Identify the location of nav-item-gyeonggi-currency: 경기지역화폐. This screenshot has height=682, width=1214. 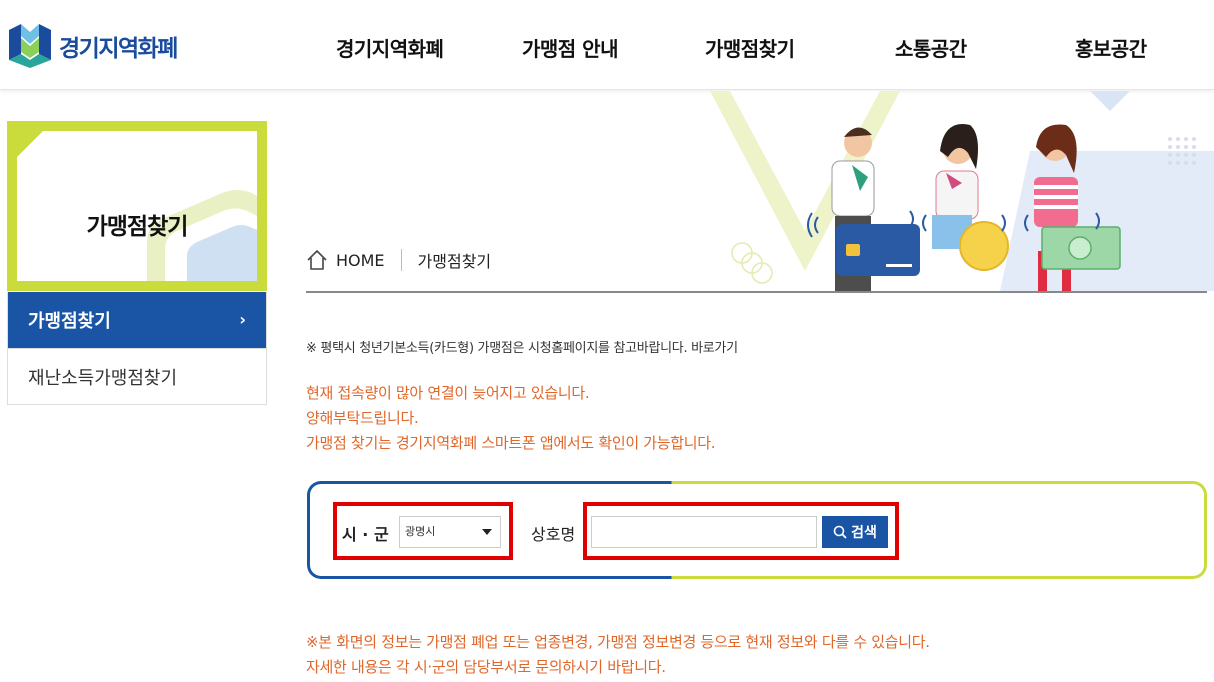
(390, 47).